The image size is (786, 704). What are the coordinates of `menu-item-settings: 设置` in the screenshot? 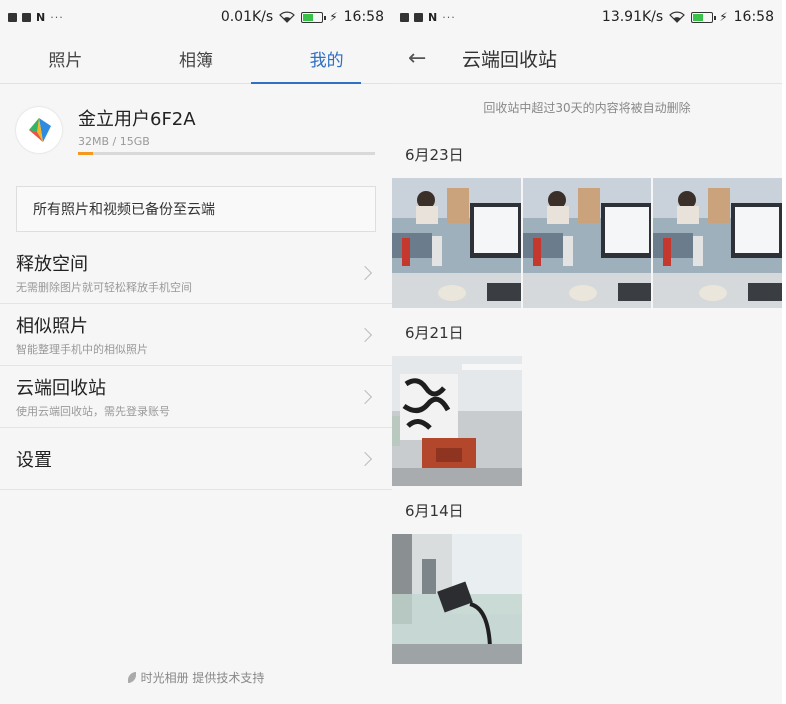 It's located at (196, 459).